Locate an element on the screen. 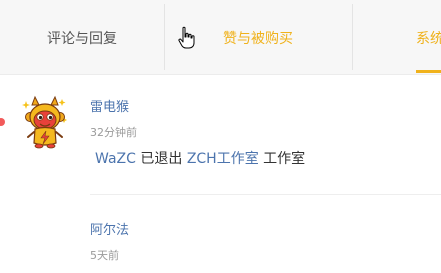 The height and width of the screenshot is (273, 441). monkey-mascot-avatar is located at coordinates (44, 122).